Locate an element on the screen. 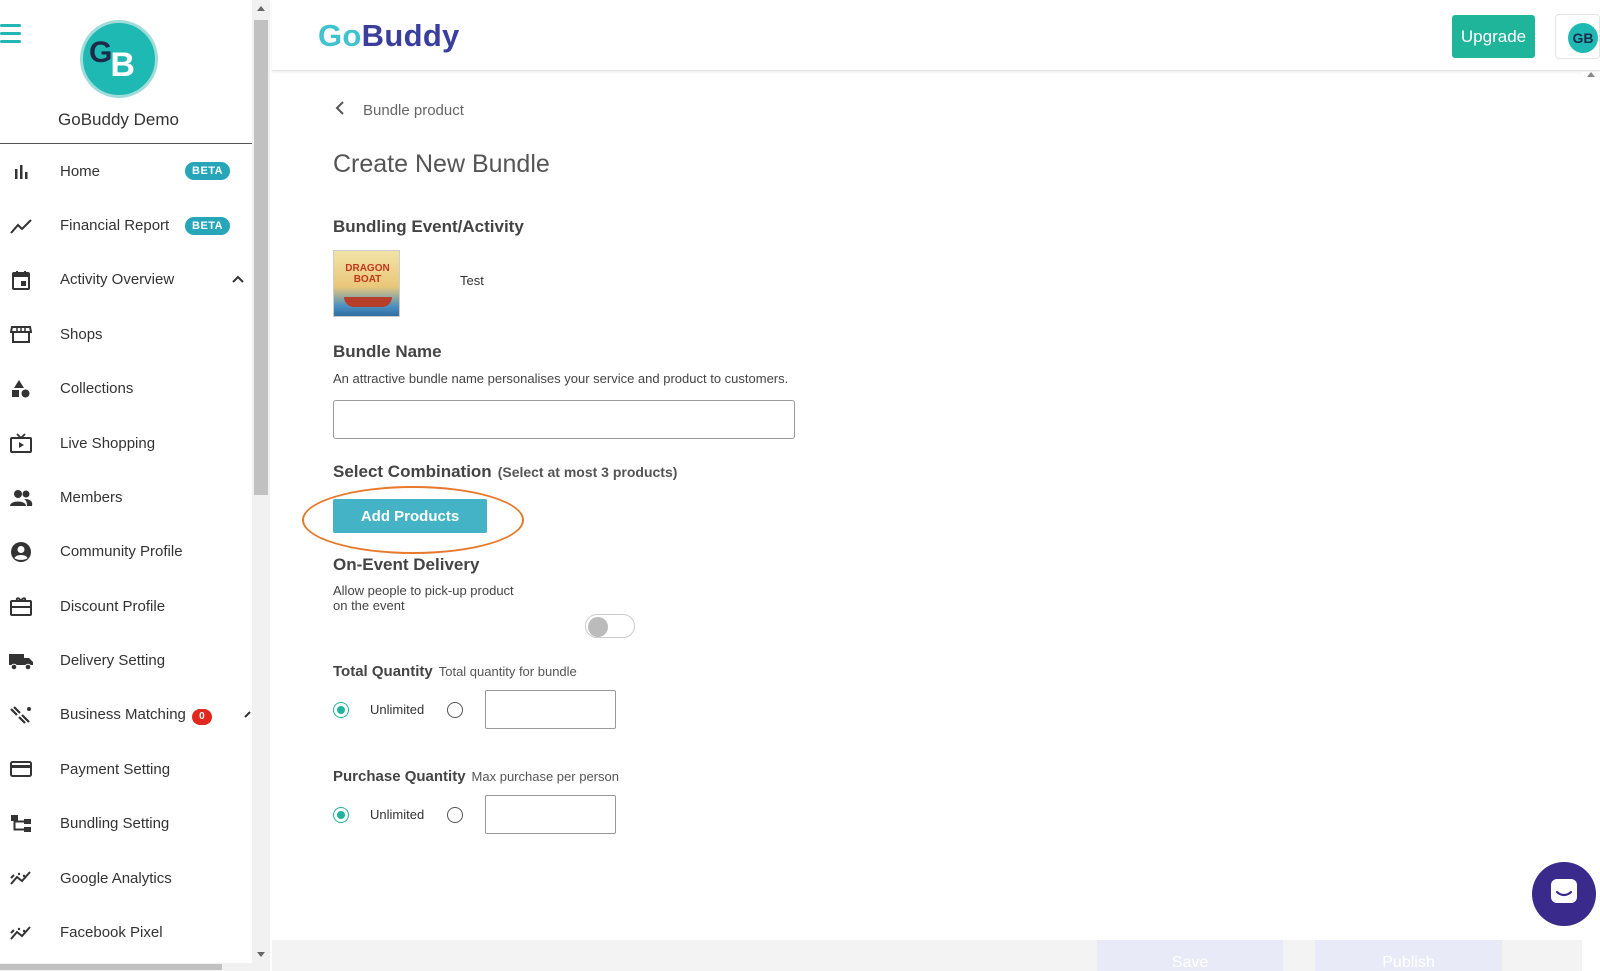  sidebar-item-activity-overview: Activity Overview is located at coordinates (126, 280).